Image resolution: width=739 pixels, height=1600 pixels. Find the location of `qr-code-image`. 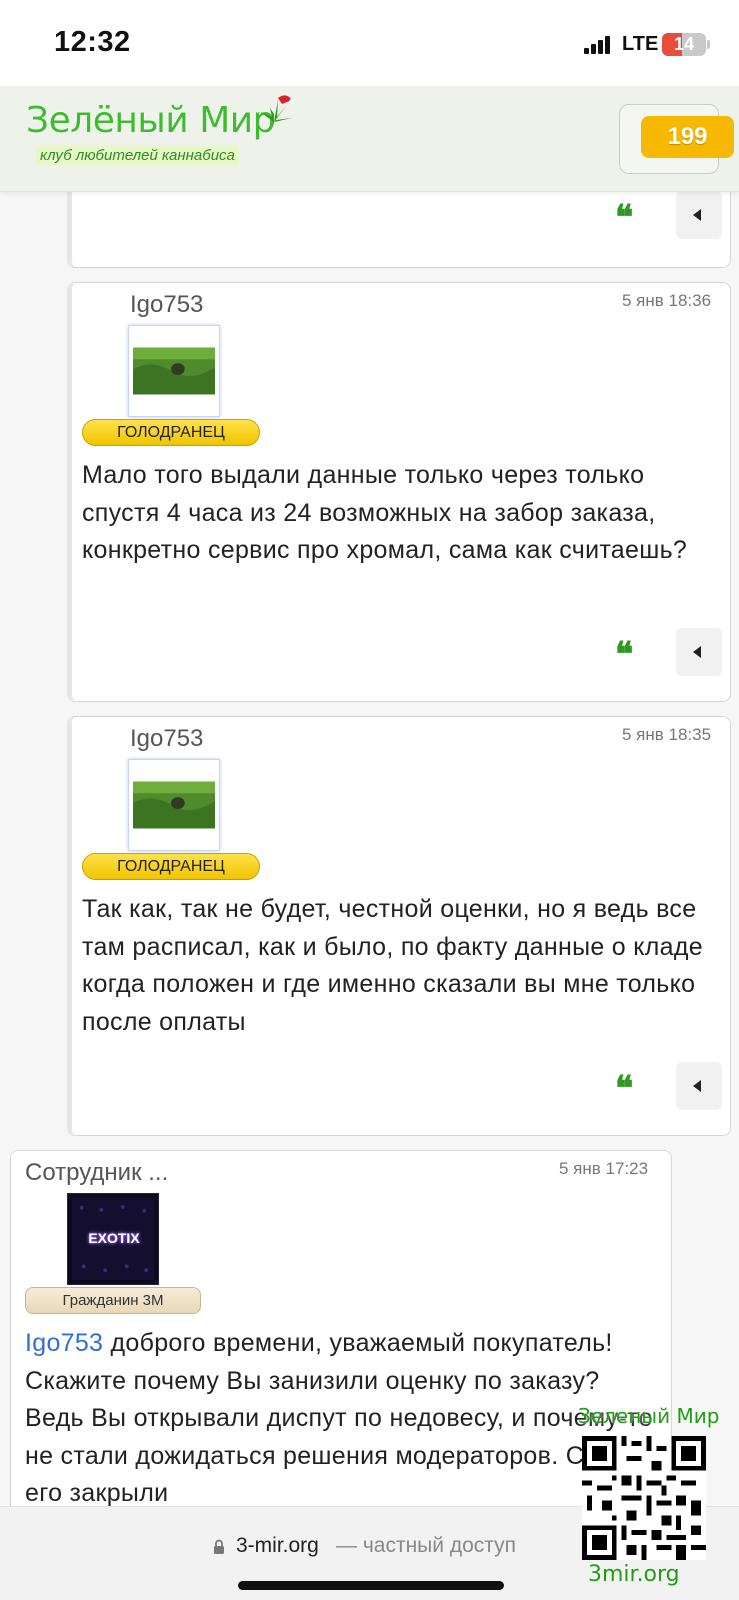

qr-code-image is located at coordinates (644, 1498).